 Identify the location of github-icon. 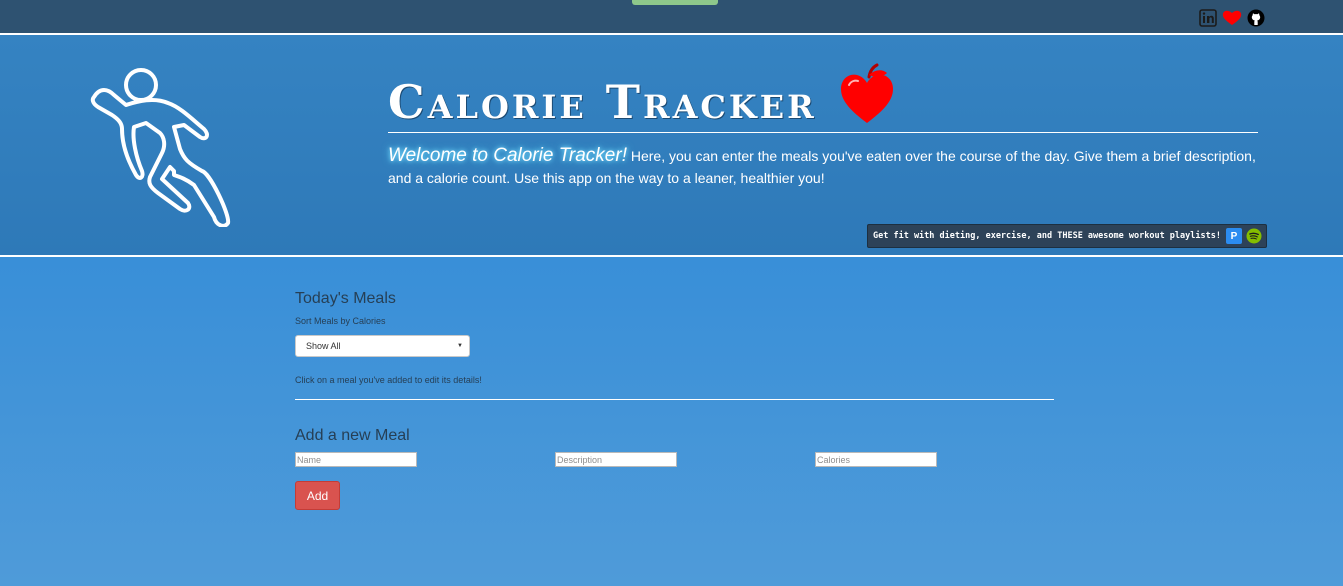
(1256, 18).